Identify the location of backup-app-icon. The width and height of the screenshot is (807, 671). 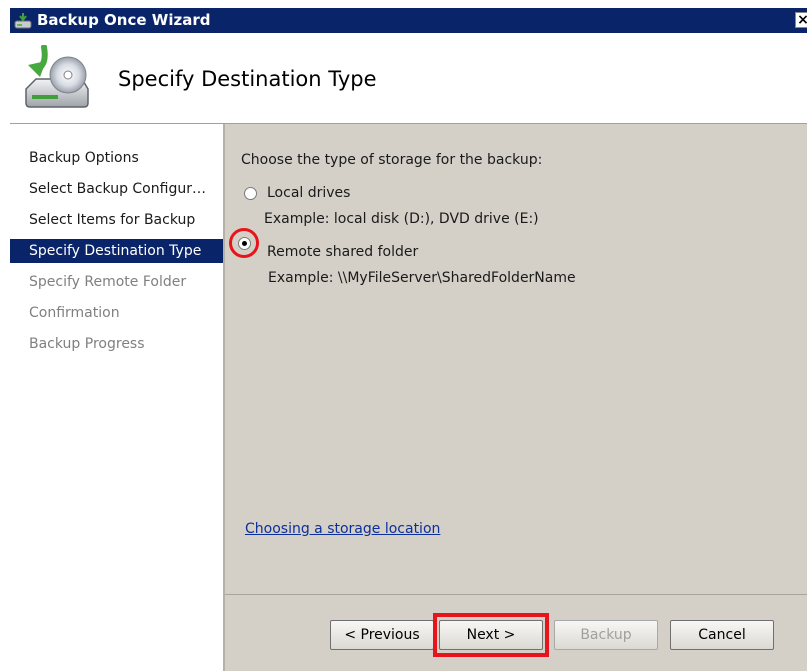
(23, 21).